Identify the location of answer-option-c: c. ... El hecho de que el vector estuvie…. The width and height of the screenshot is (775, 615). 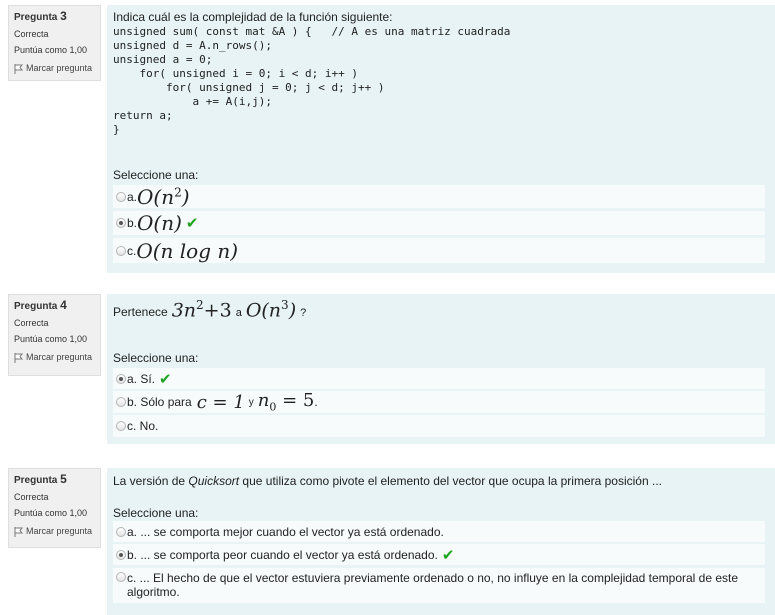
(439, 585).